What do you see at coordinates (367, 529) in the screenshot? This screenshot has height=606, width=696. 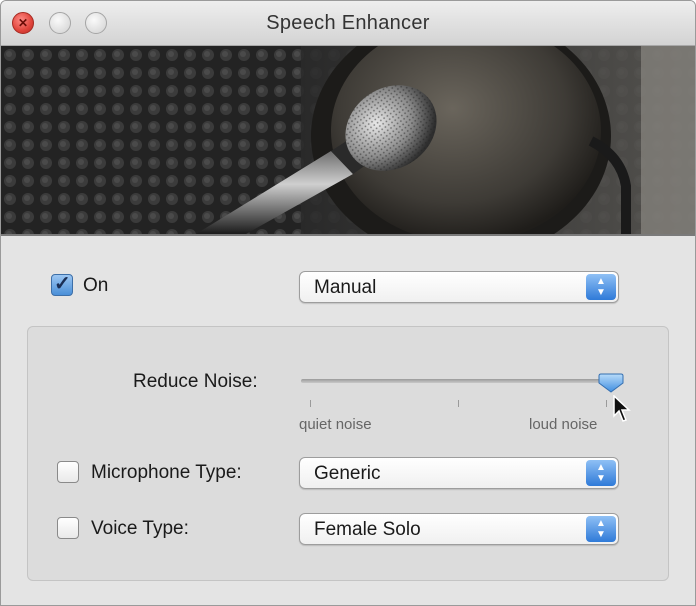 I see `voice-type-value: Female Solo` at bounding box center [367, 529].